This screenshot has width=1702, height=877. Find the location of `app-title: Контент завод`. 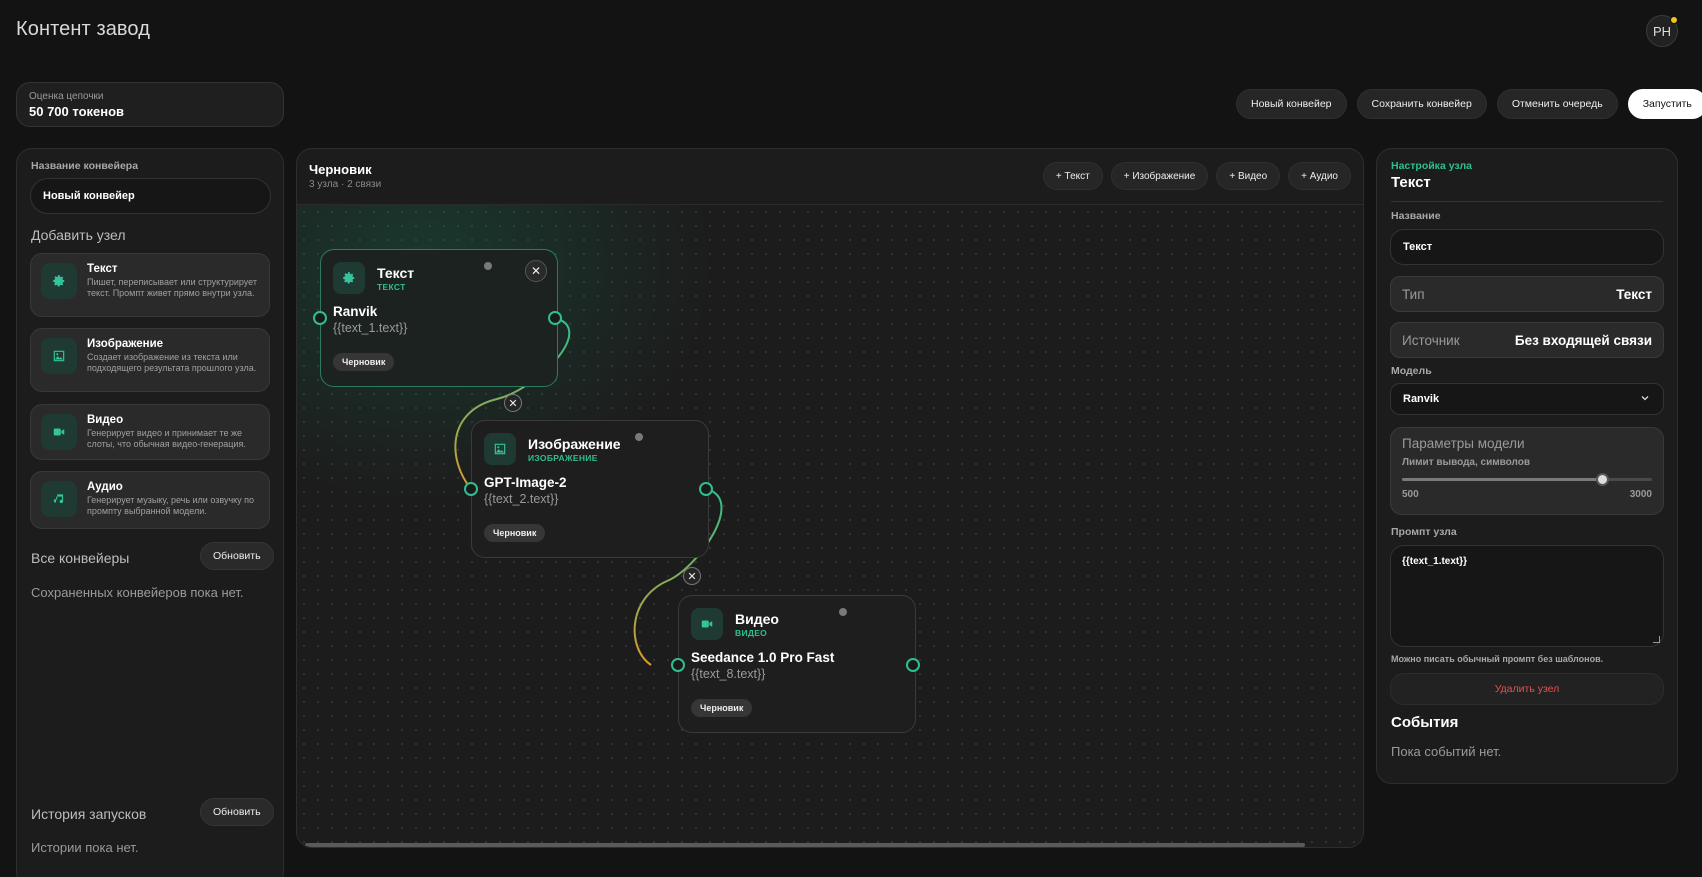

app-title: Контент завод is located at coordinates (83, 29).